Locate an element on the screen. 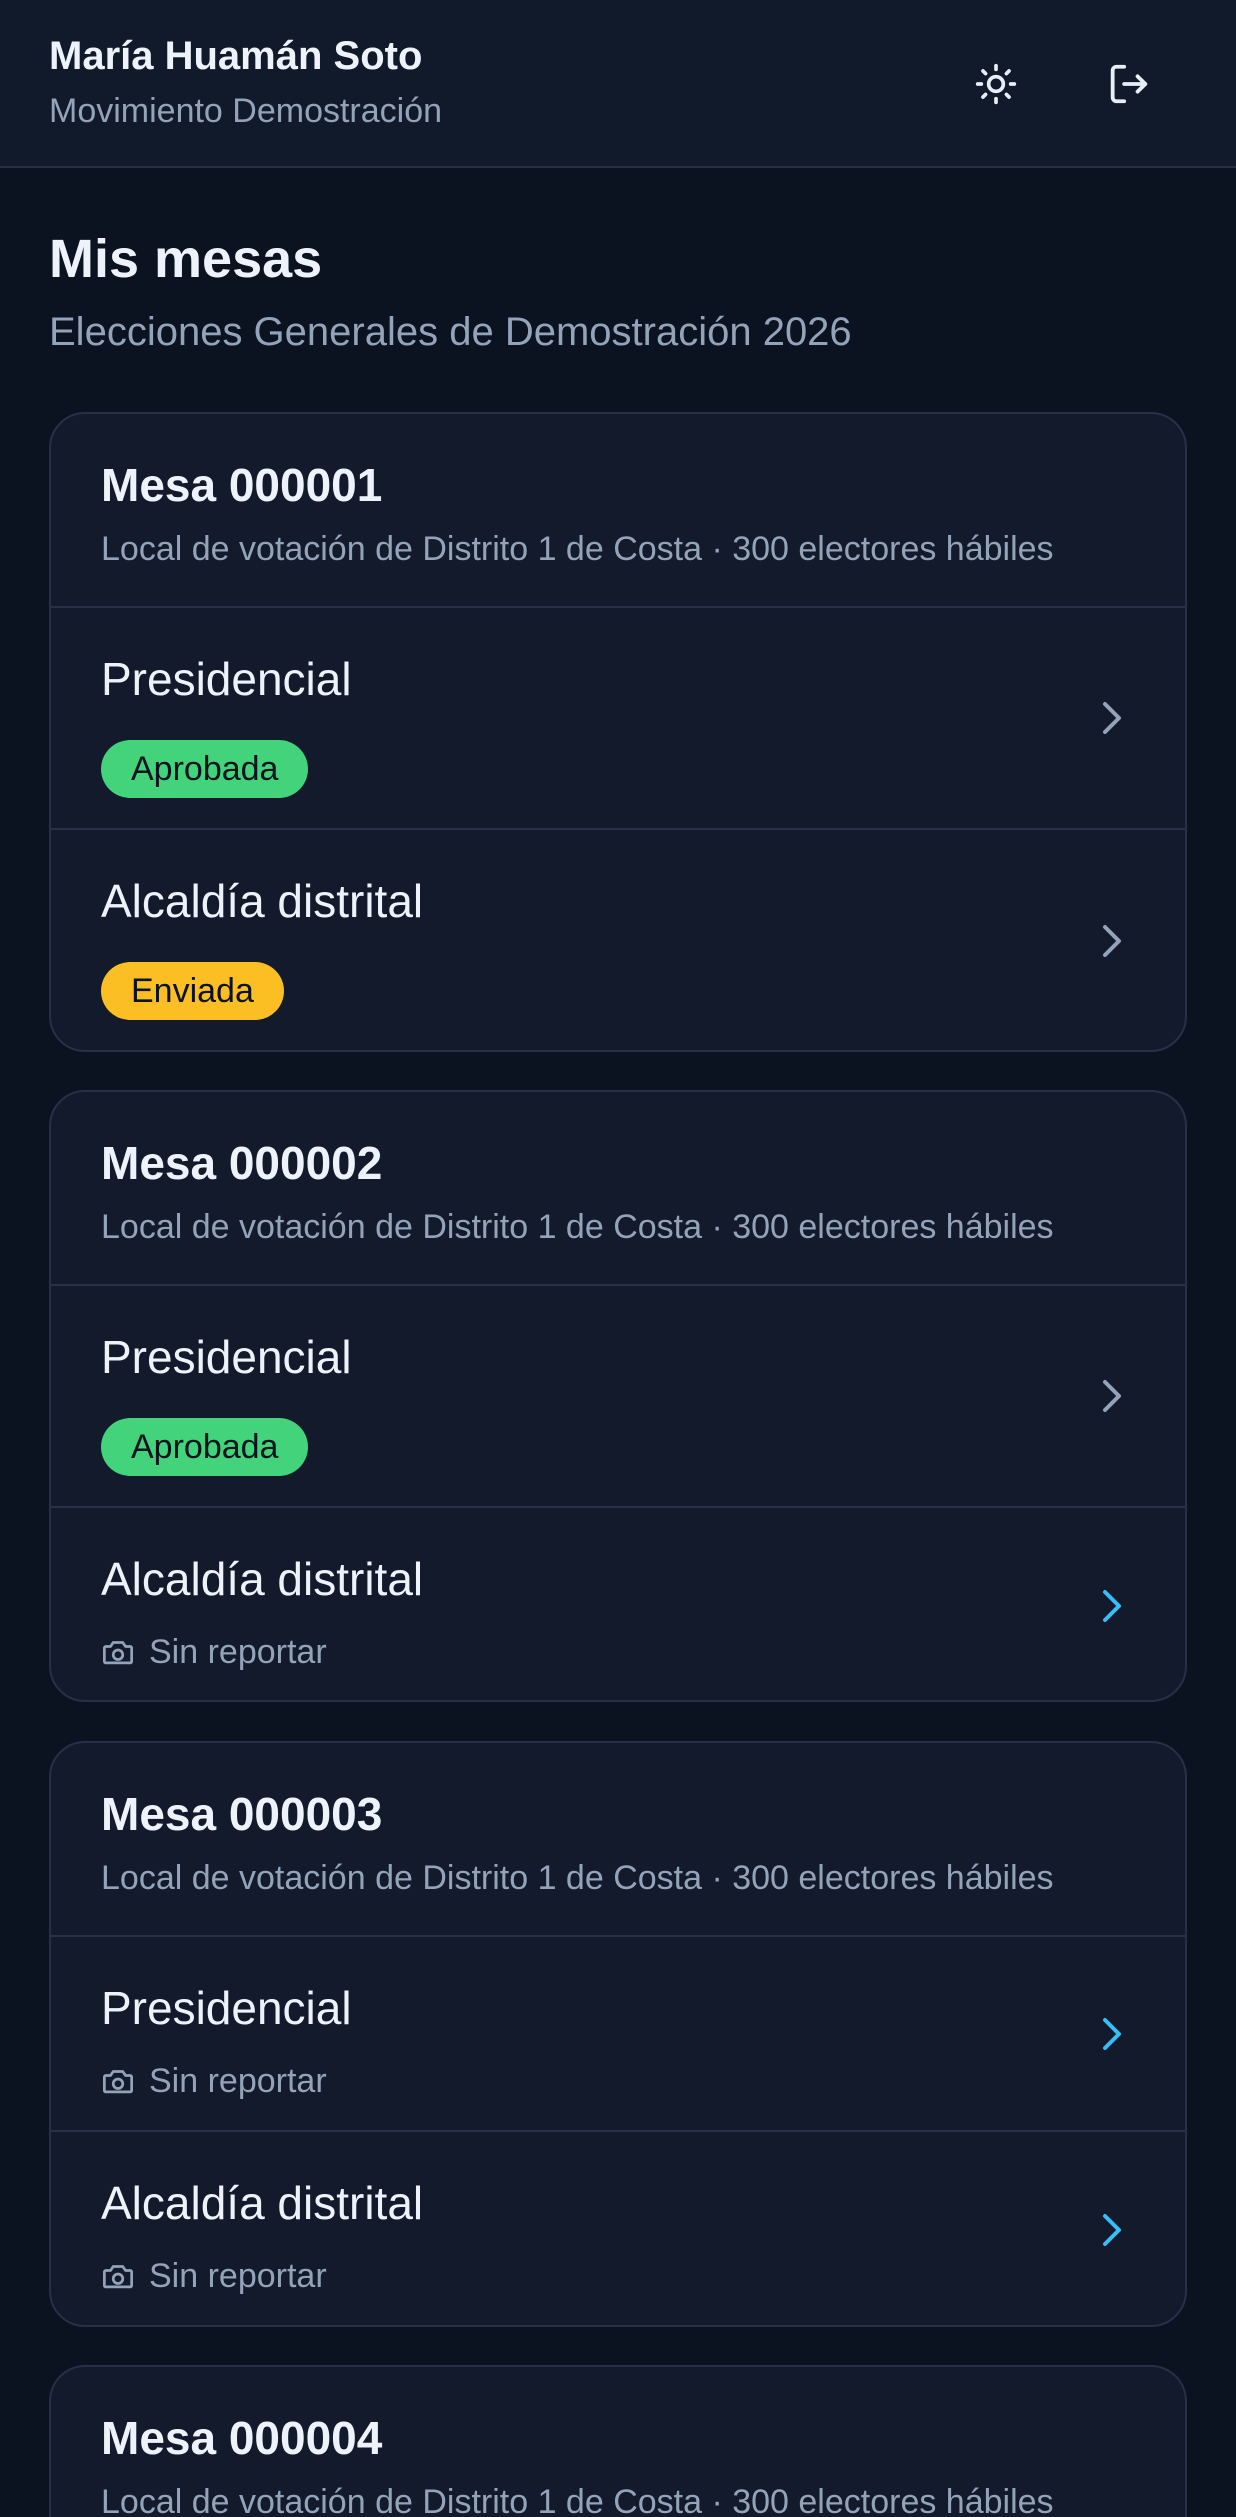 The height and width of the screenshot is (2517, 1236). sun-icon is located at coordinates (996, 84).